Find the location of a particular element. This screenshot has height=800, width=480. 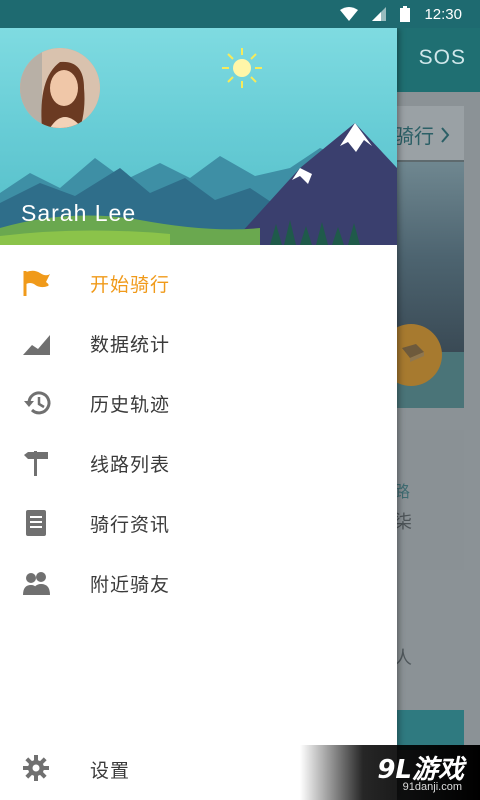

battery-icon is located at coordinates (405, 14).